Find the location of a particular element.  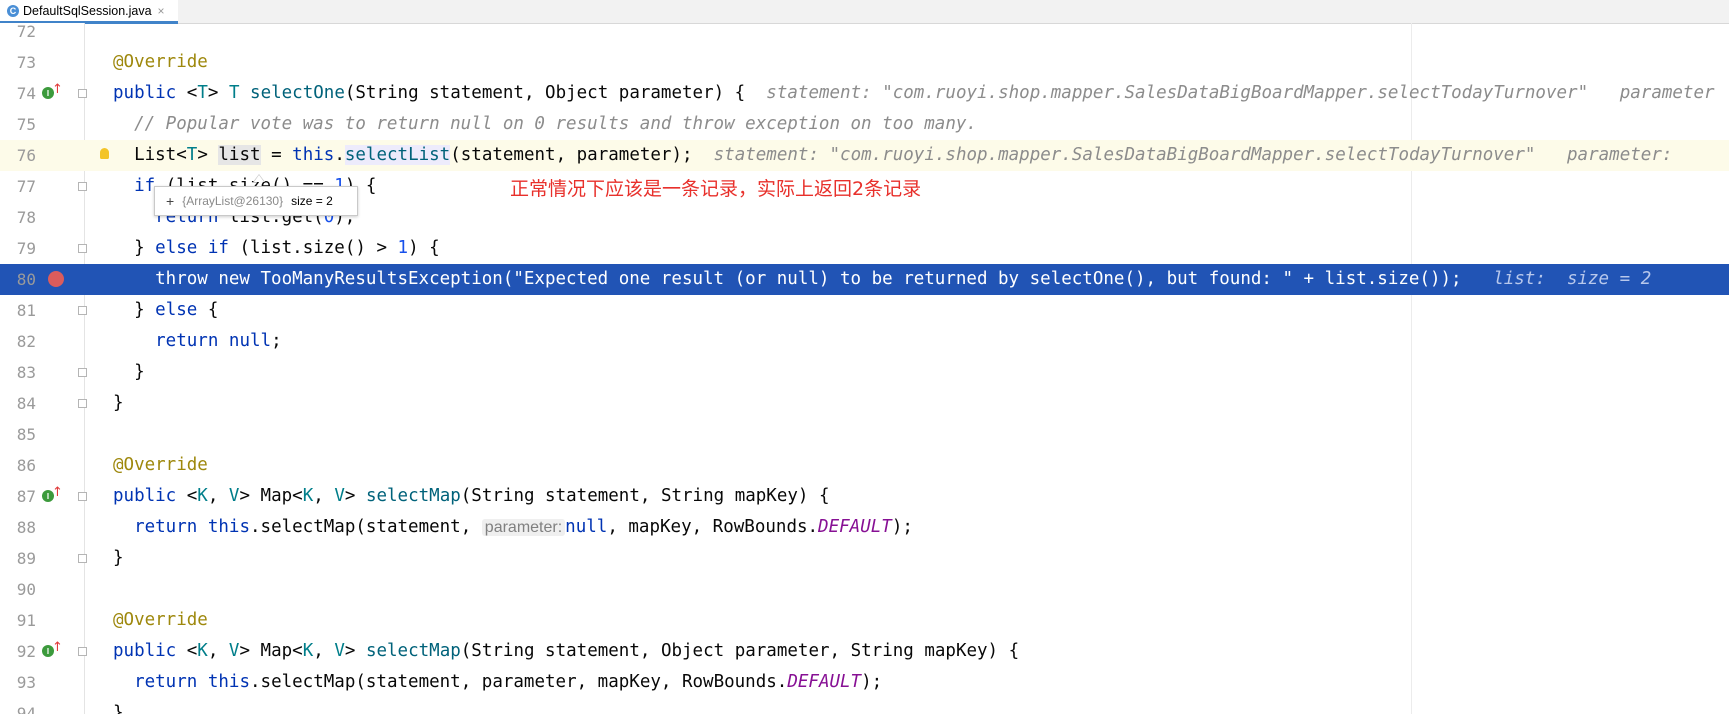

variable-list: list is located at coordinates (239, 155).